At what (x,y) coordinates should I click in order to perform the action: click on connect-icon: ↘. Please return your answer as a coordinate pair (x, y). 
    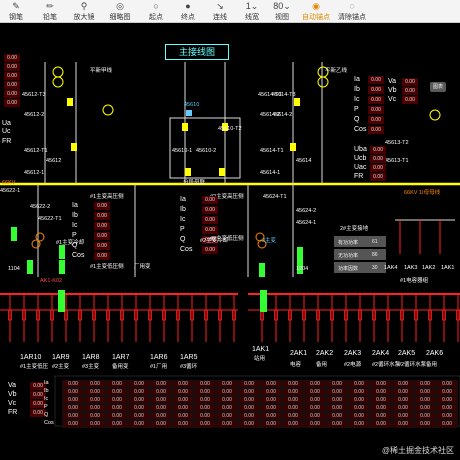
    Looking at the image, I should click on (220, 6).